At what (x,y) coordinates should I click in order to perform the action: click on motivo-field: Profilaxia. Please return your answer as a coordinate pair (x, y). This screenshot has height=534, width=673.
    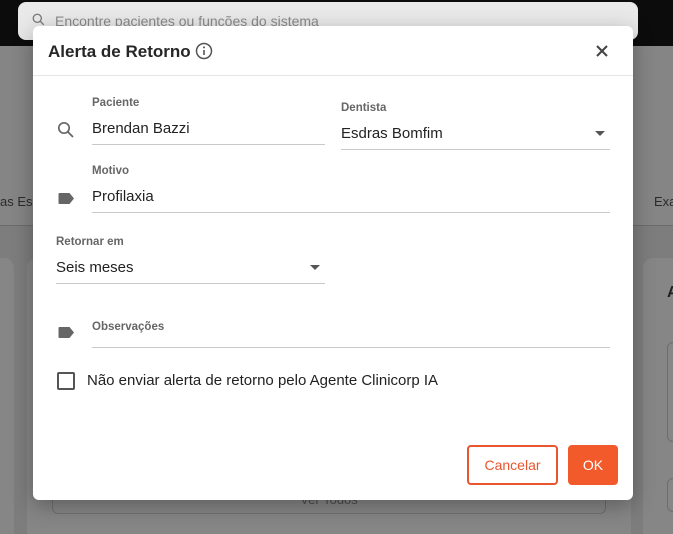
    Looking at the image, I should click on (123, 196).